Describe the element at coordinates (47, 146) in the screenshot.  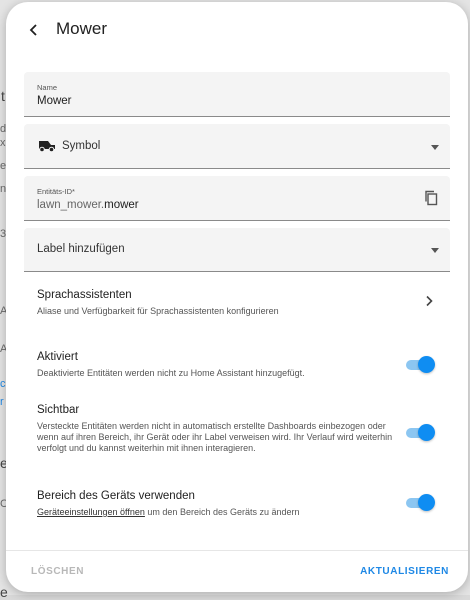
I see `robot-mower-icon` at that location.